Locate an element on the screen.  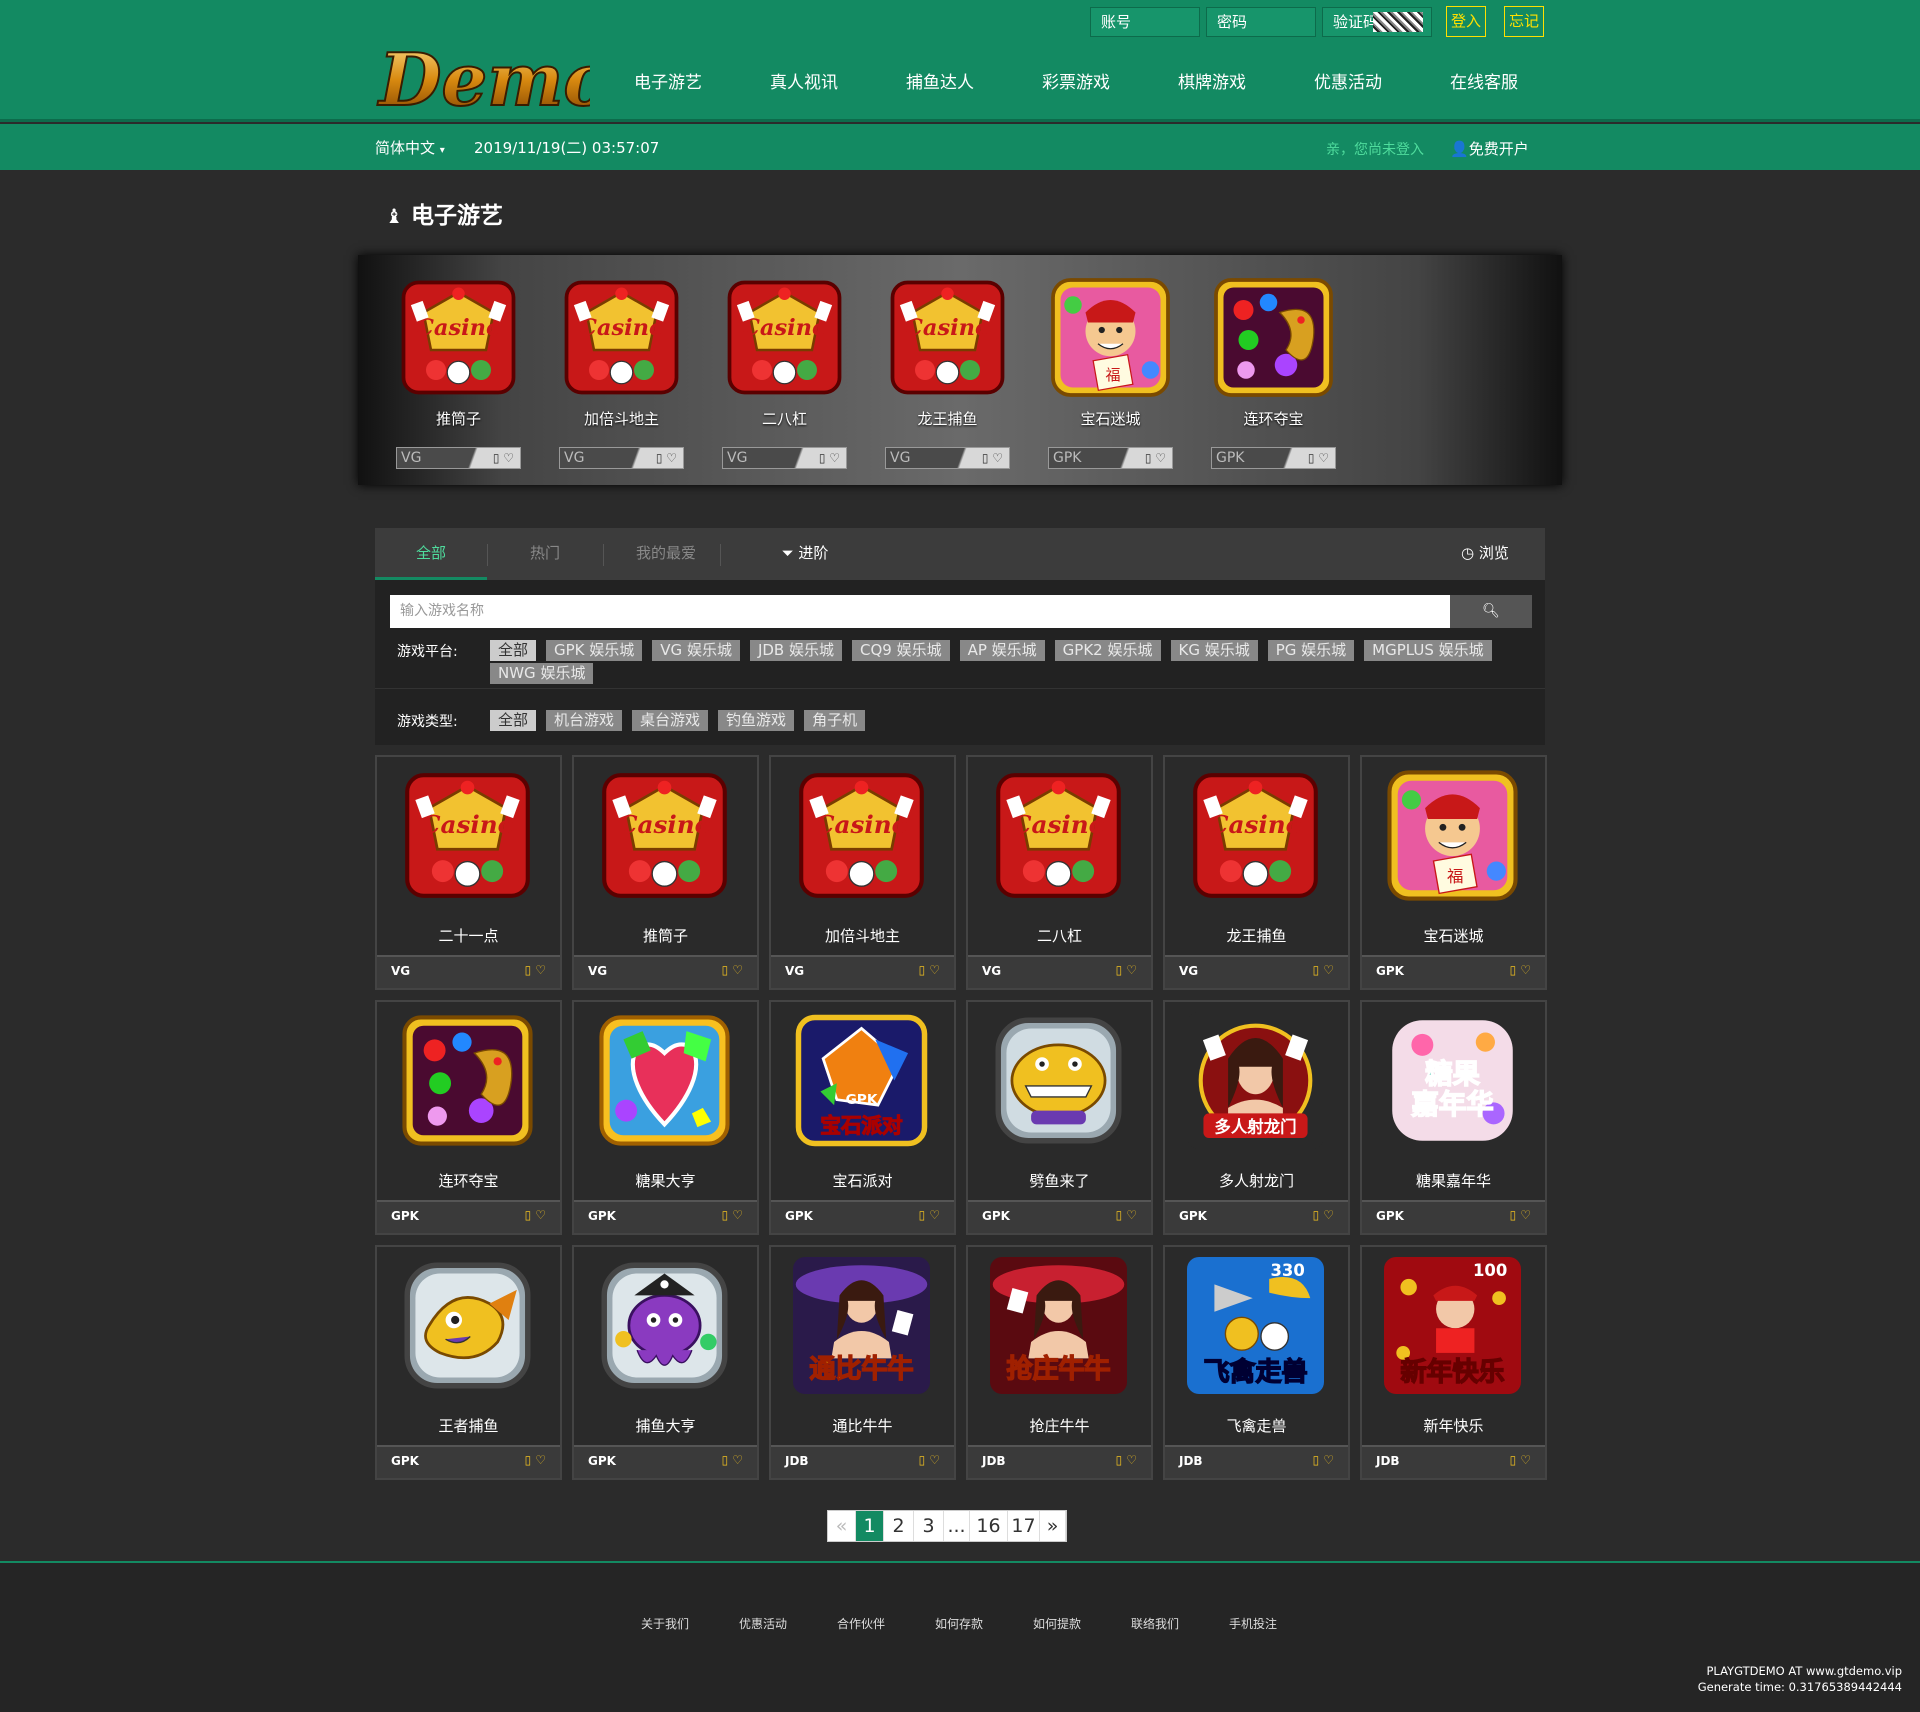
featured-game: Casino 二八杠 VG ▯ ♡ is located at coordinates (784, 372).